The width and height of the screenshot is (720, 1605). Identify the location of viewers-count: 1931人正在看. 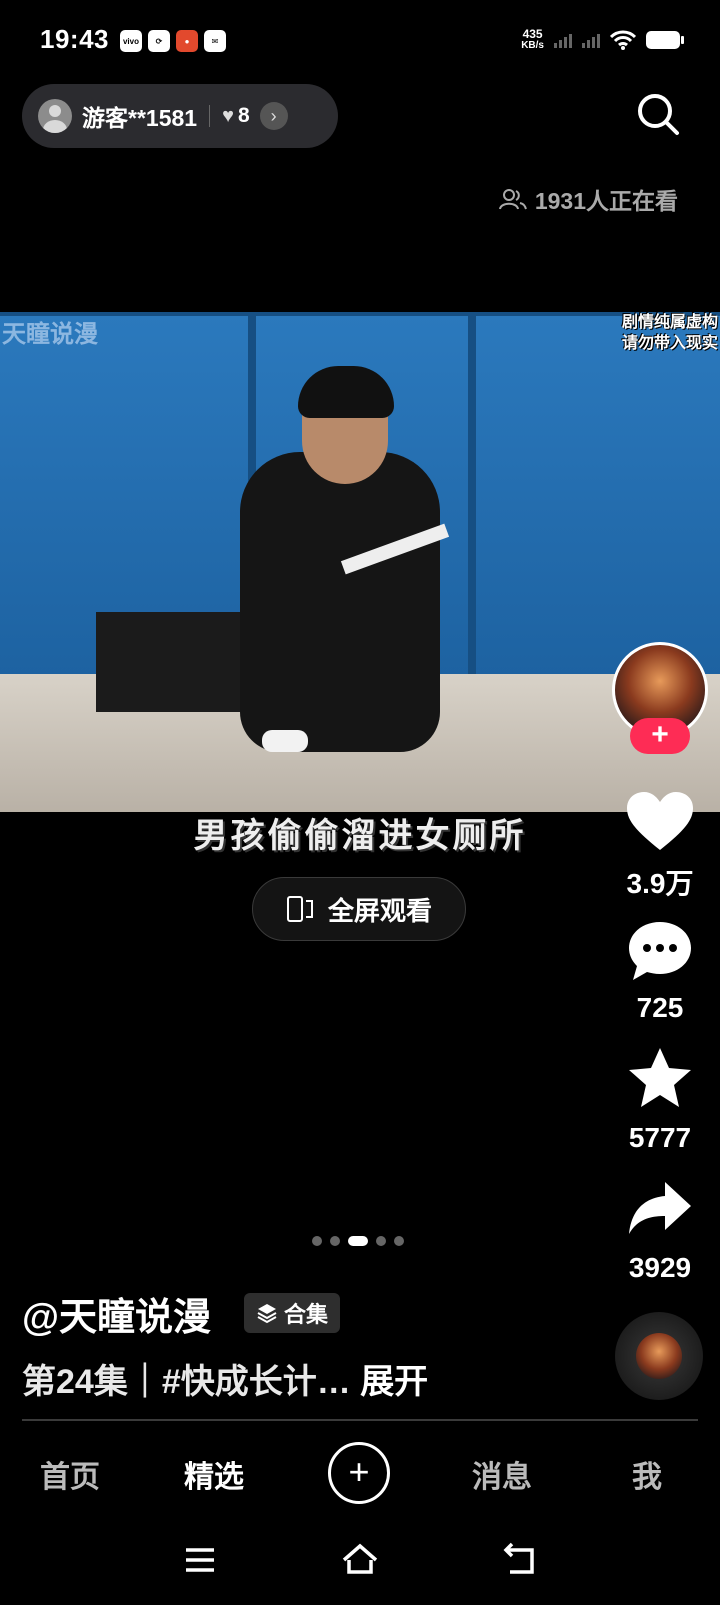
(588, 199).